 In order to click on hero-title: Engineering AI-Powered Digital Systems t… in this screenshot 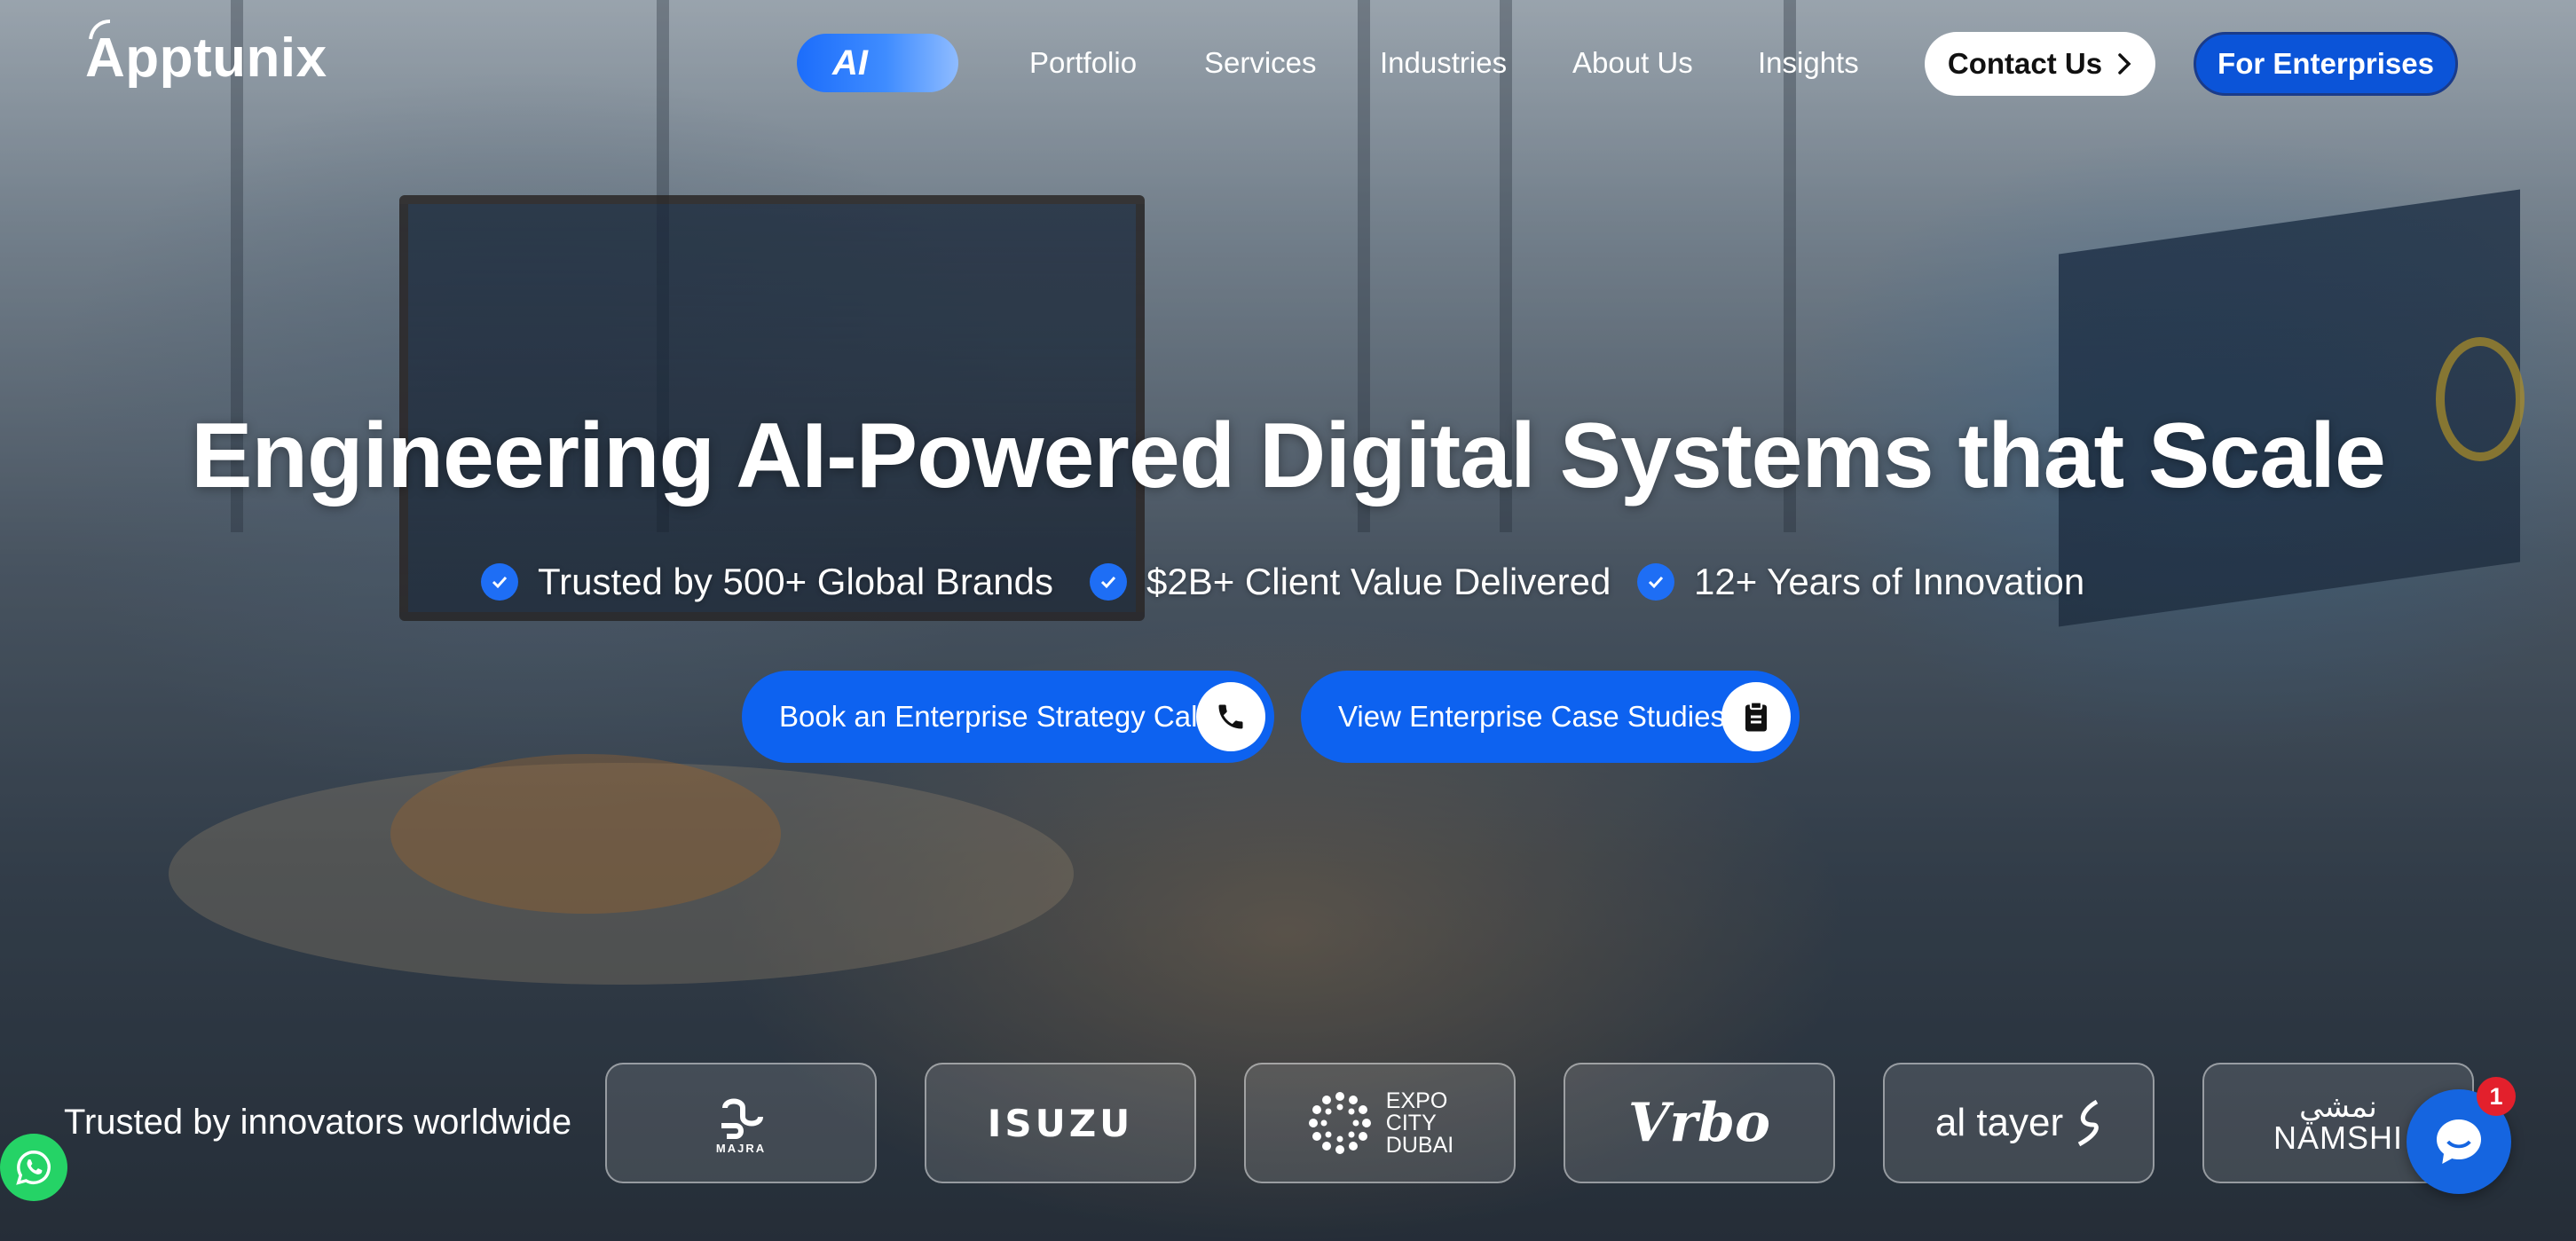, I will do `click(1288, 456)`.